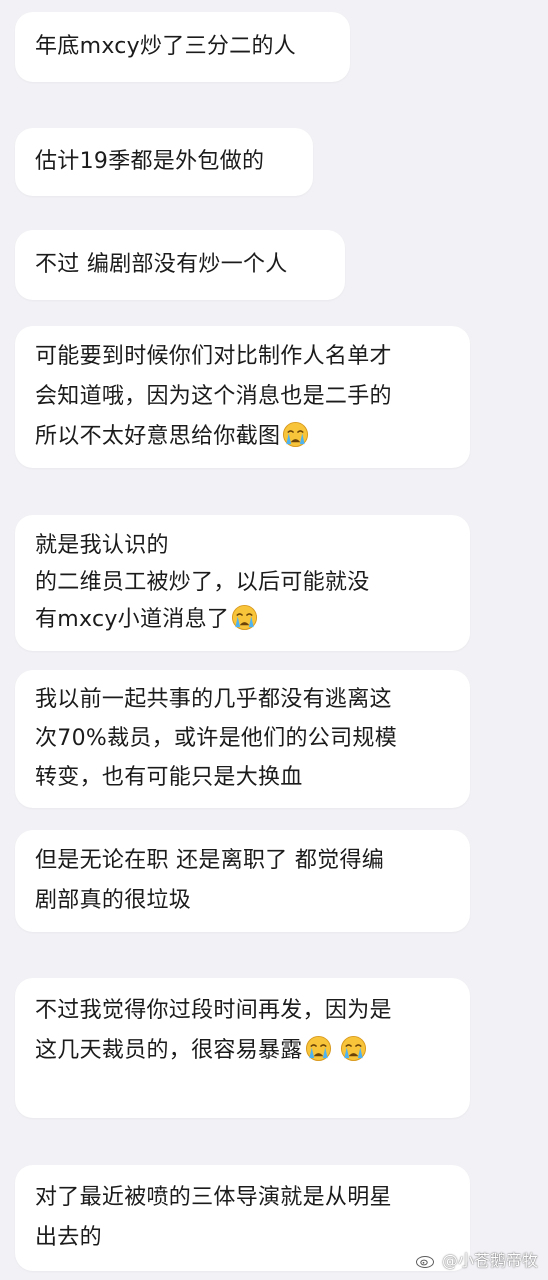 The image size is (548, 1280). Describe the element at coordinates (210, 860) in the screenshot. I see `message-line: 但是无论在职 还是离职了 都觉得编` at that location.